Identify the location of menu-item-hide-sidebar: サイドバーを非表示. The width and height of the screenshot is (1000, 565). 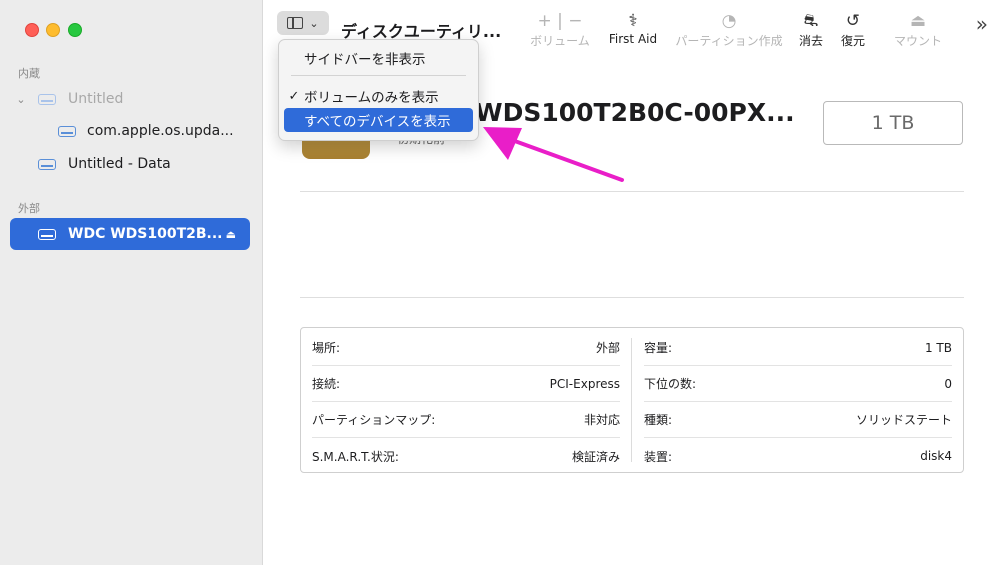
(378, 58).